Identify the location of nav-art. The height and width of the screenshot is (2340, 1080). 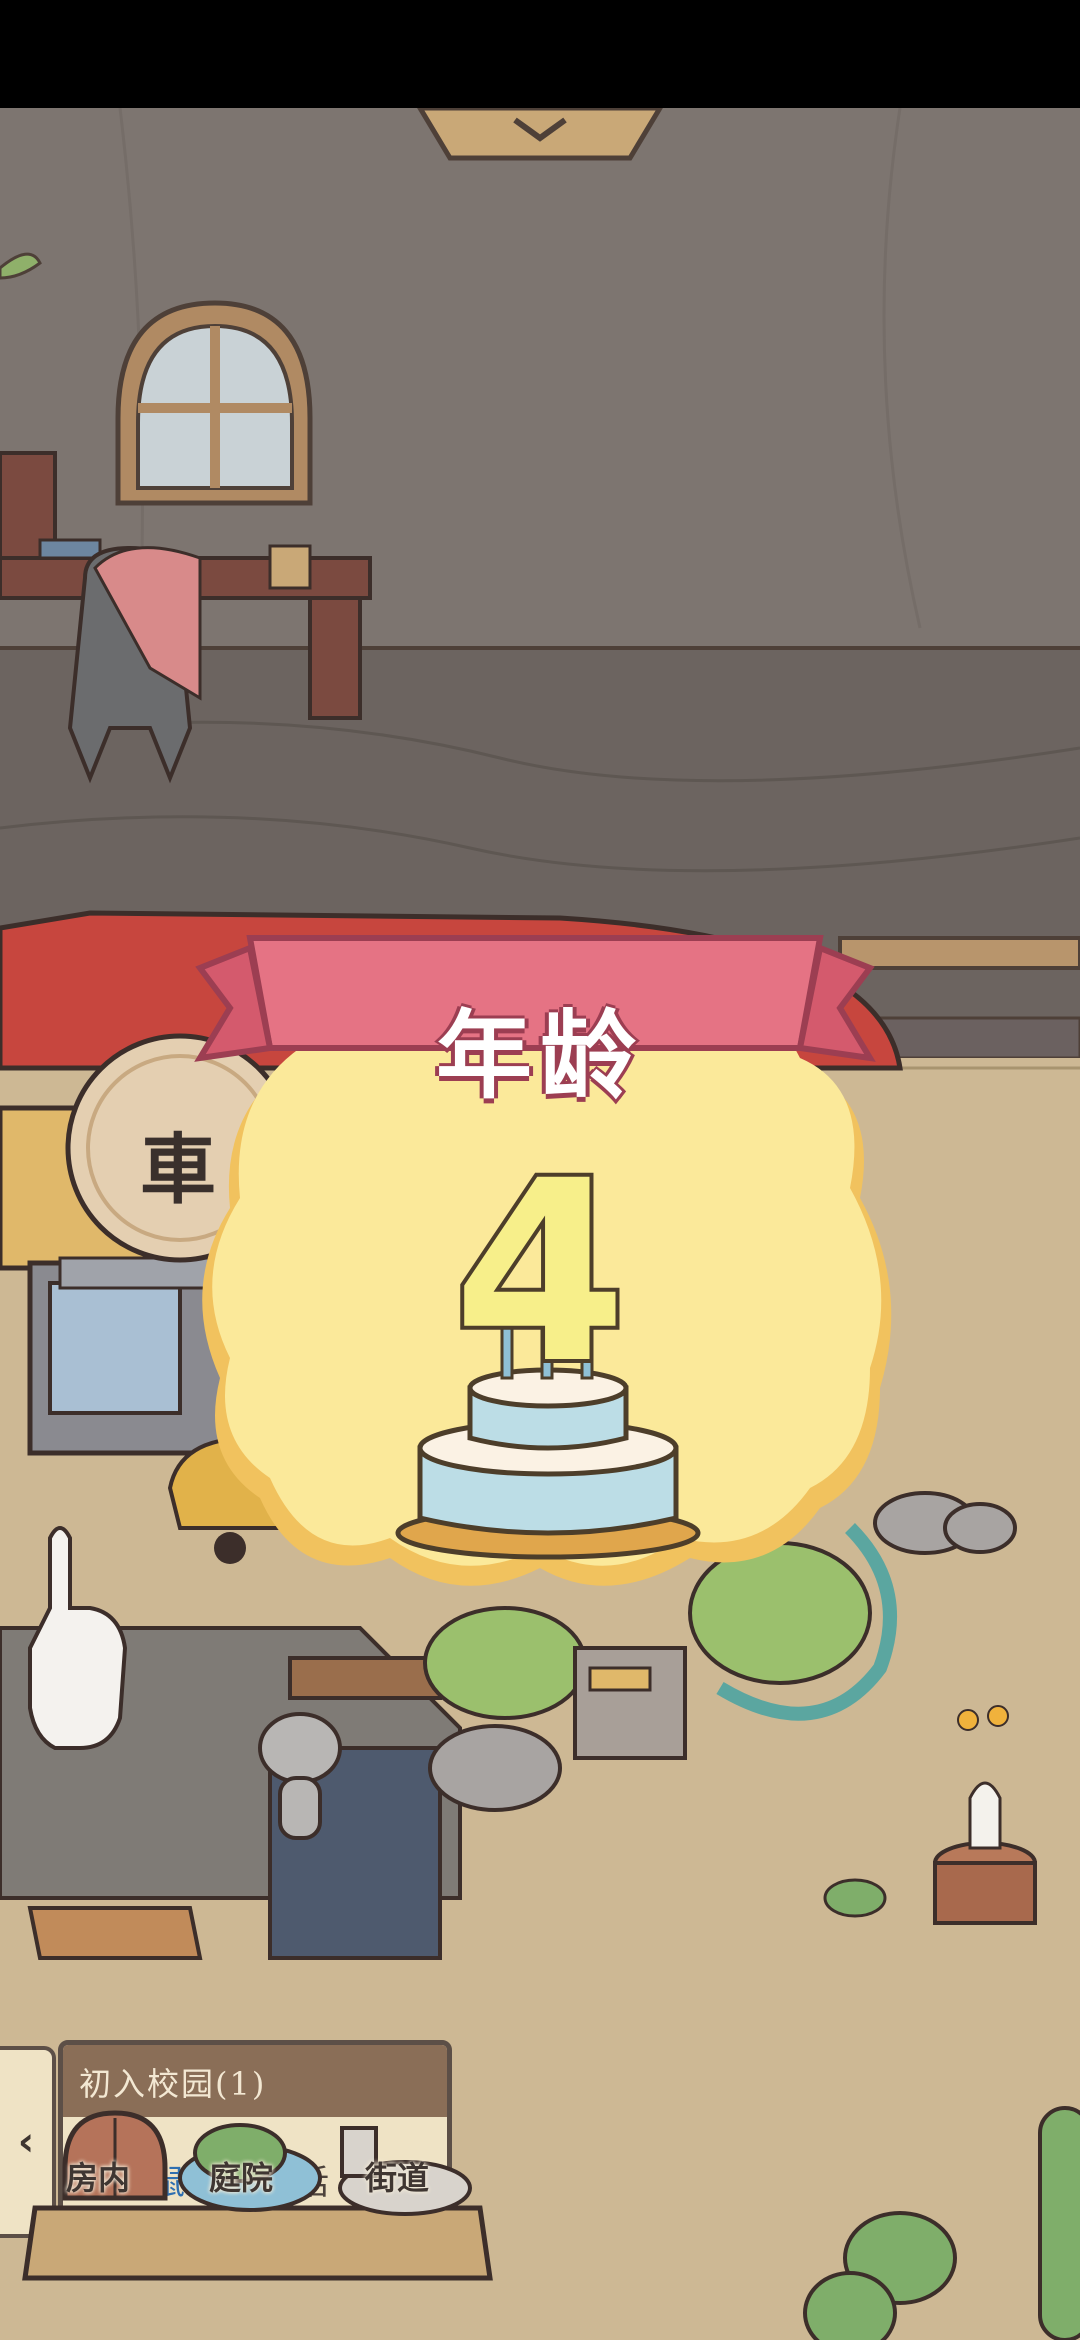
(257, 2195).